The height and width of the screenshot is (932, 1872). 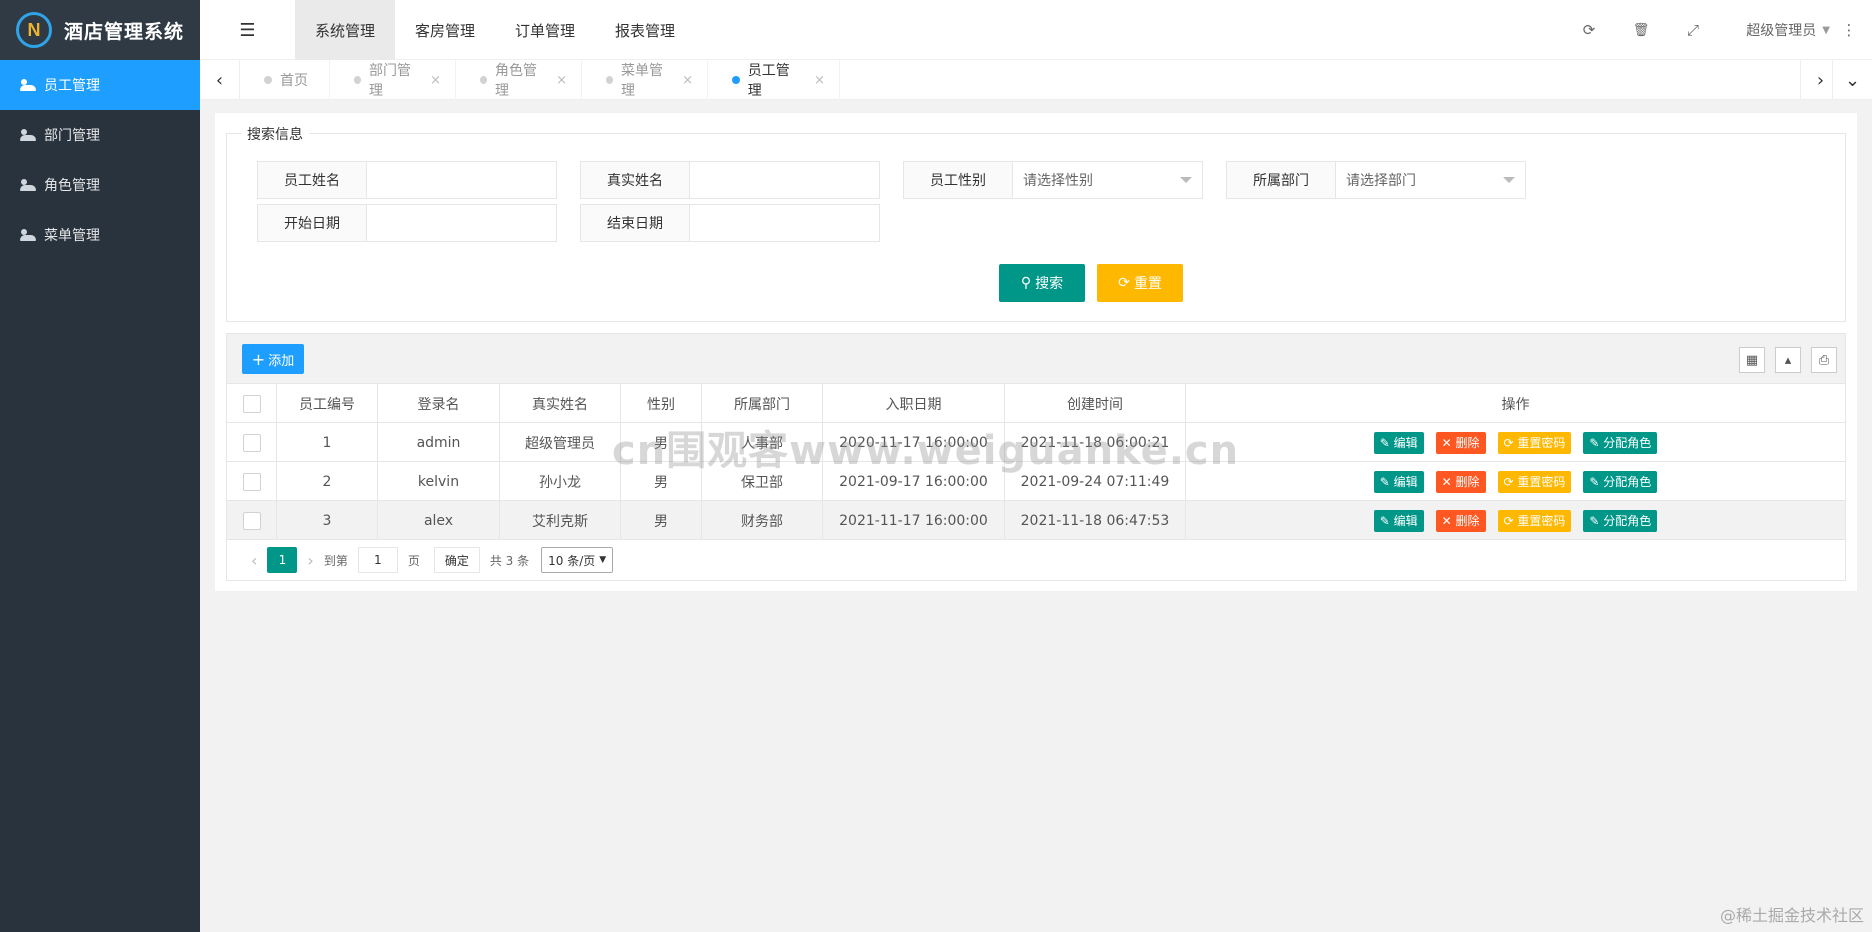 What do you see at coordinates (1431, 180) in the screenshot?
I see `dept-select: 请选择部门` at bounding box center [1431, 180].